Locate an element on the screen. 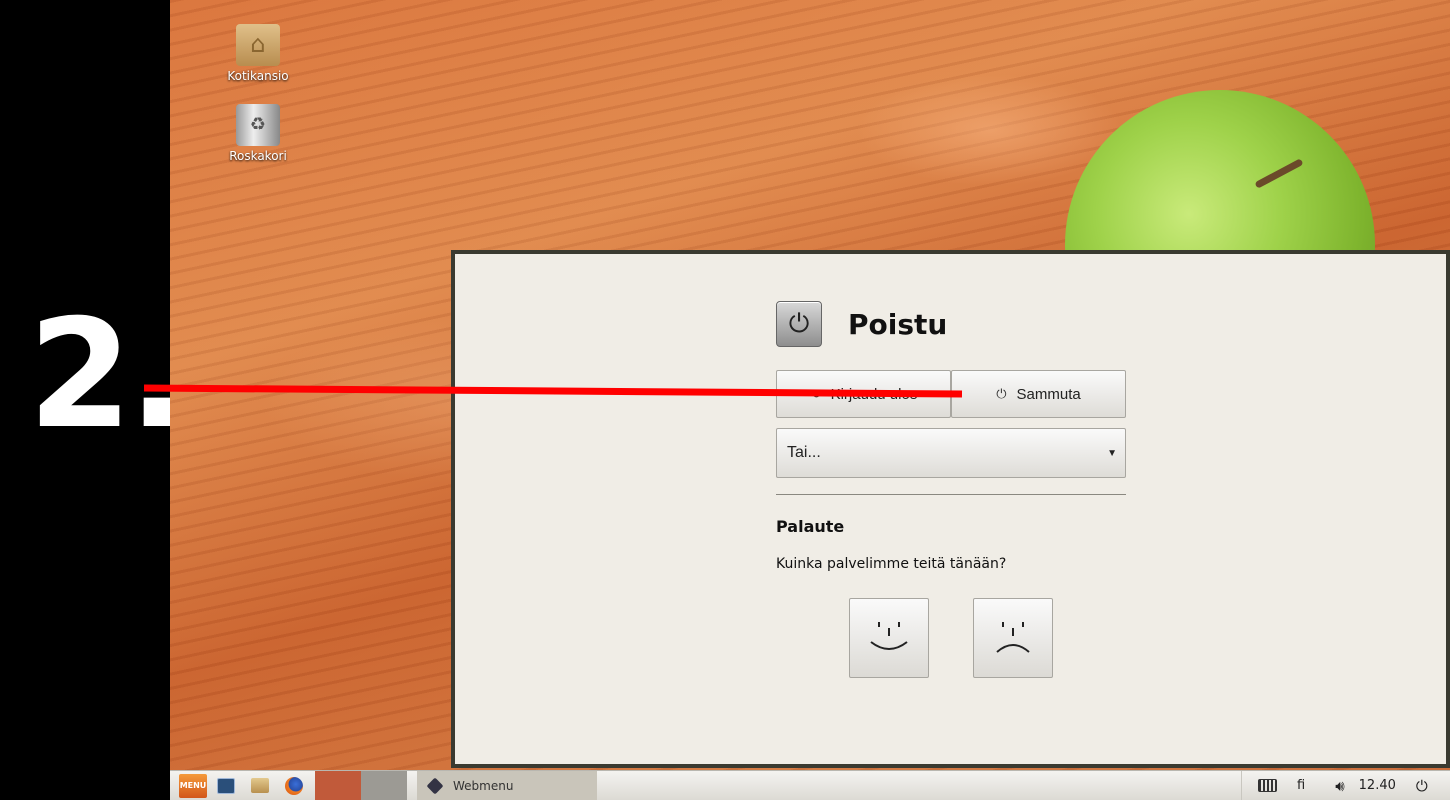 The width and height of the screenshot is (1450, 800). trash-icon is located at coordinates (258, 125).